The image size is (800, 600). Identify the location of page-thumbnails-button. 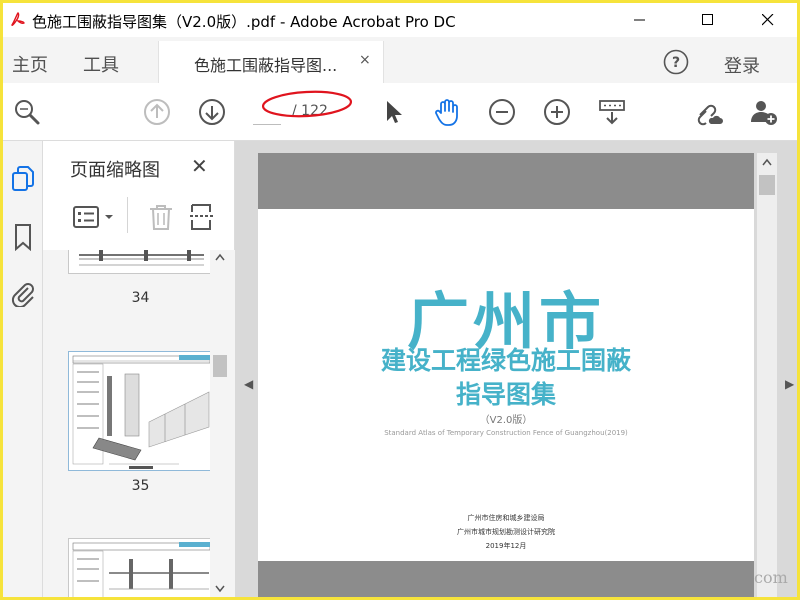
(23, 179).